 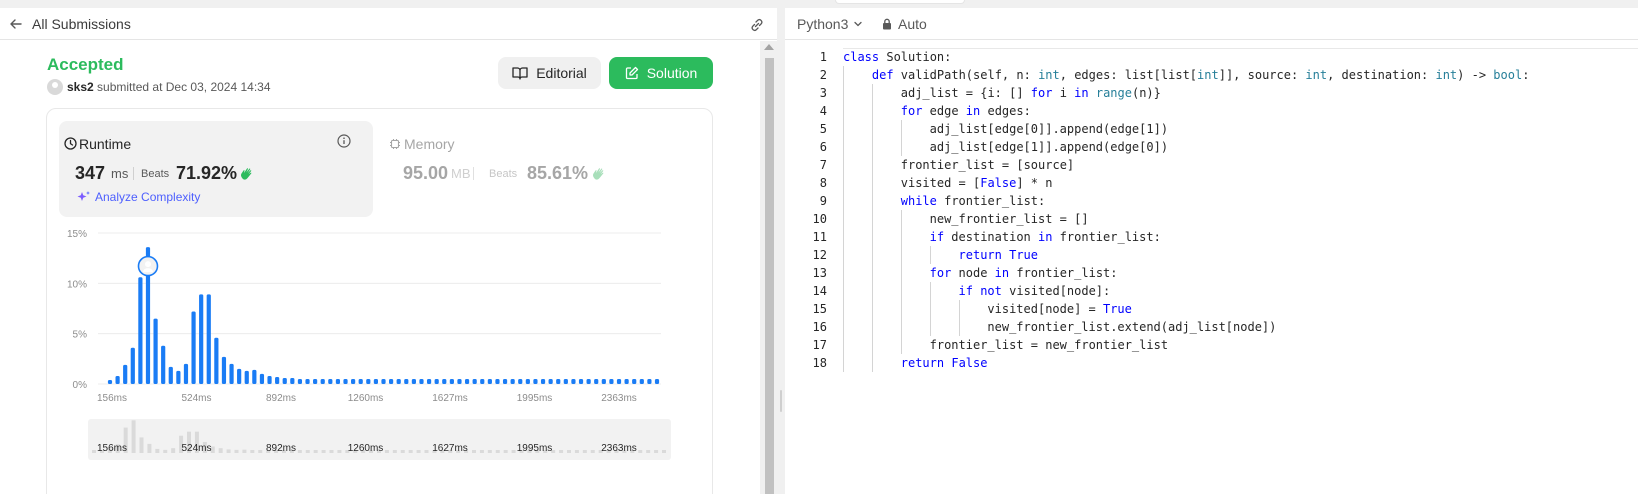 I want to click on solution-button: Solution, so click(x=661, y=73).